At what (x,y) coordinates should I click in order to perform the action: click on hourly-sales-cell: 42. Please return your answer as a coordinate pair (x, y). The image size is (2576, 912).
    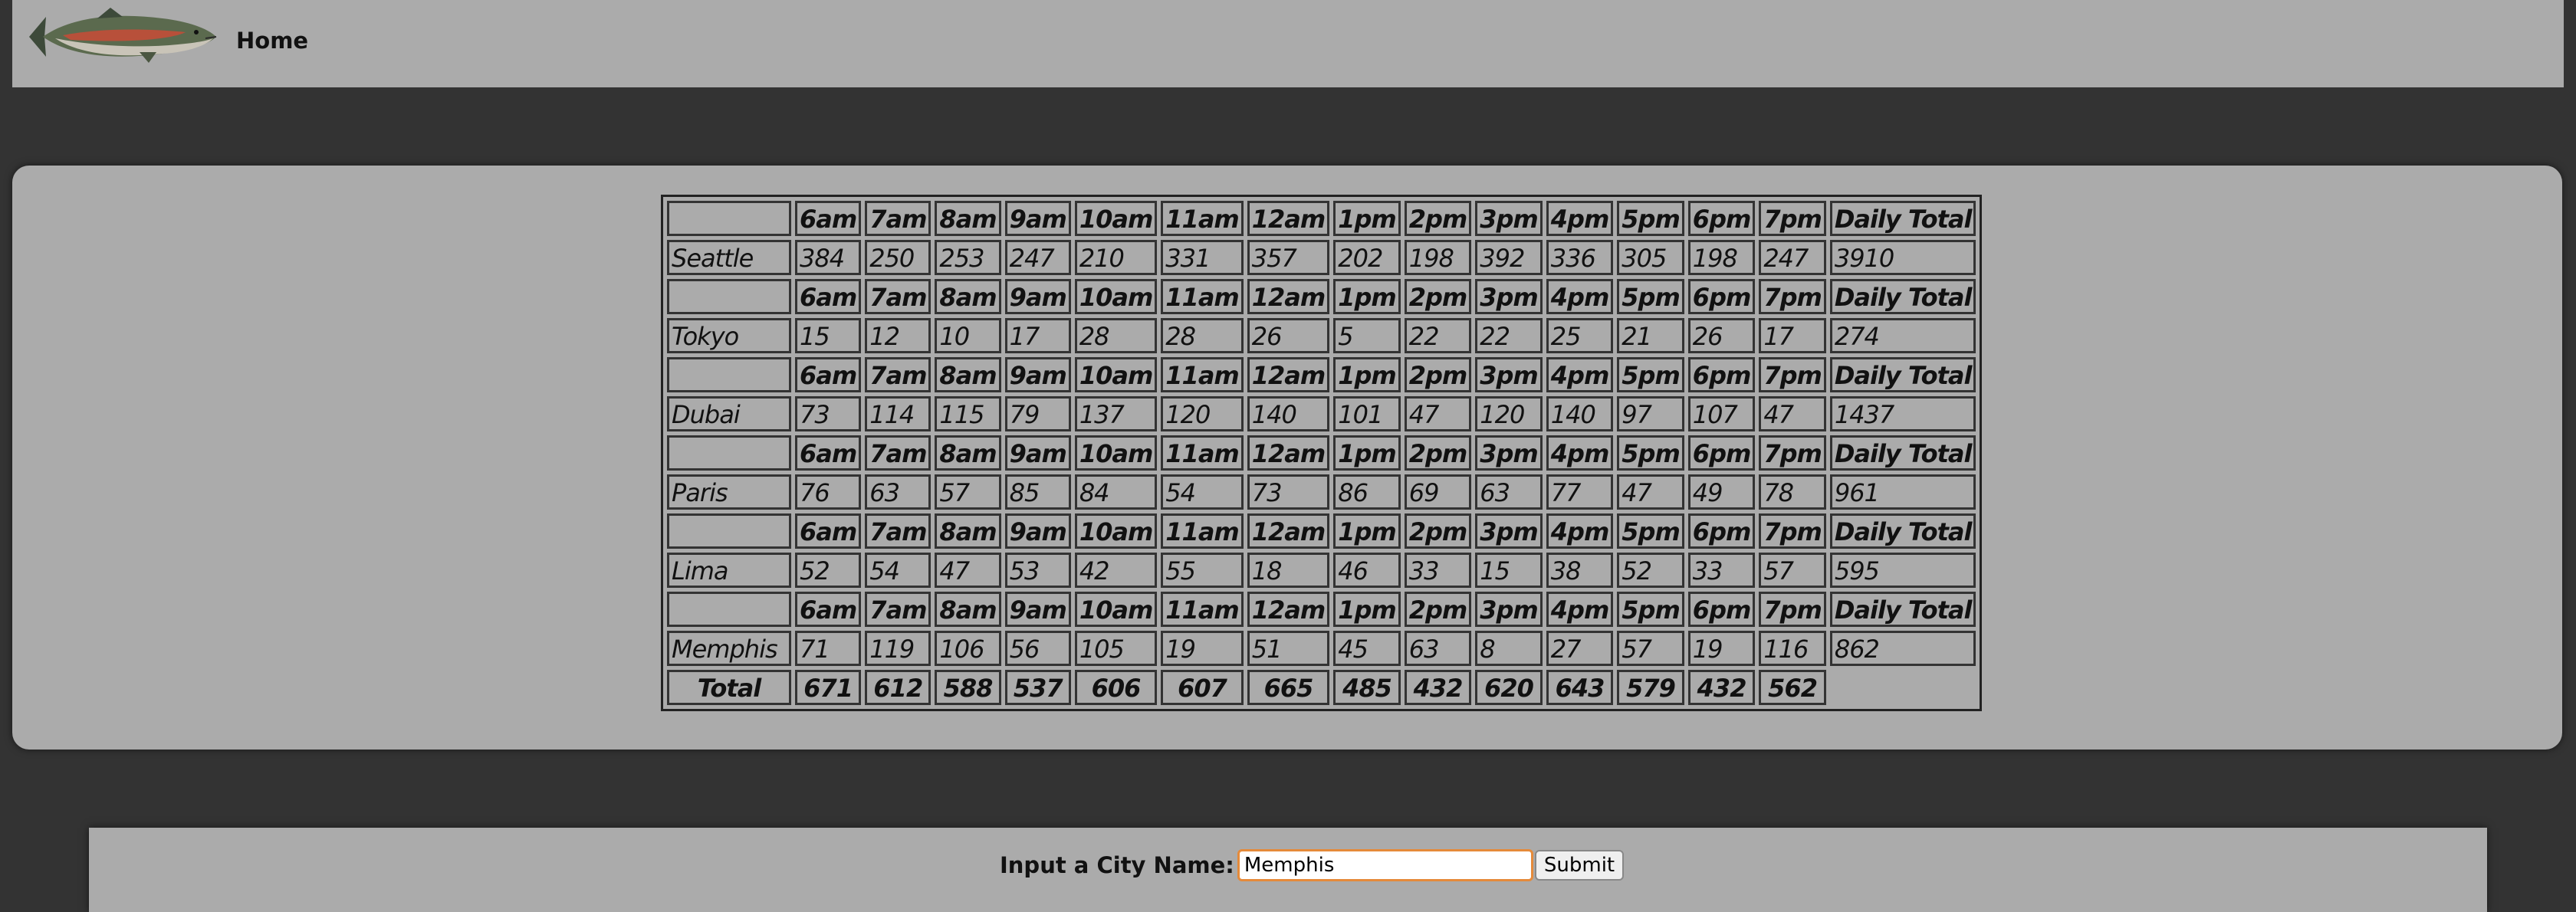
    Looking at the image, I should click on (1116, 571).